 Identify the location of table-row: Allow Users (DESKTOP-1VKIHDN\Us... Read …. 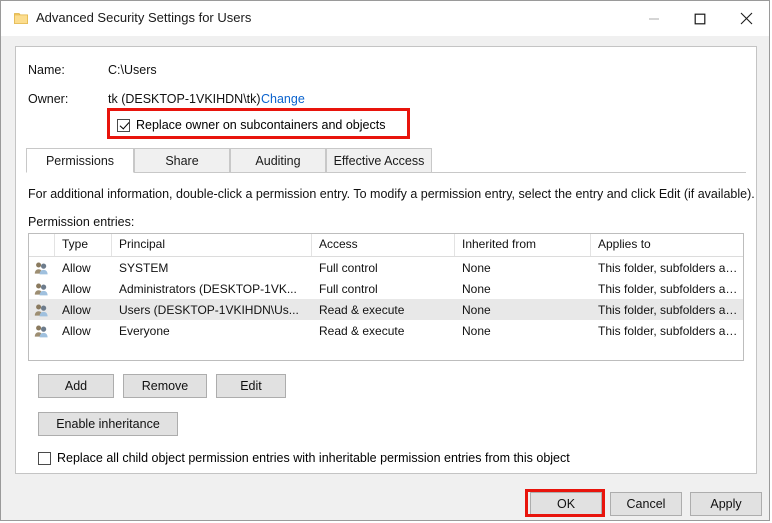
(386, 309).